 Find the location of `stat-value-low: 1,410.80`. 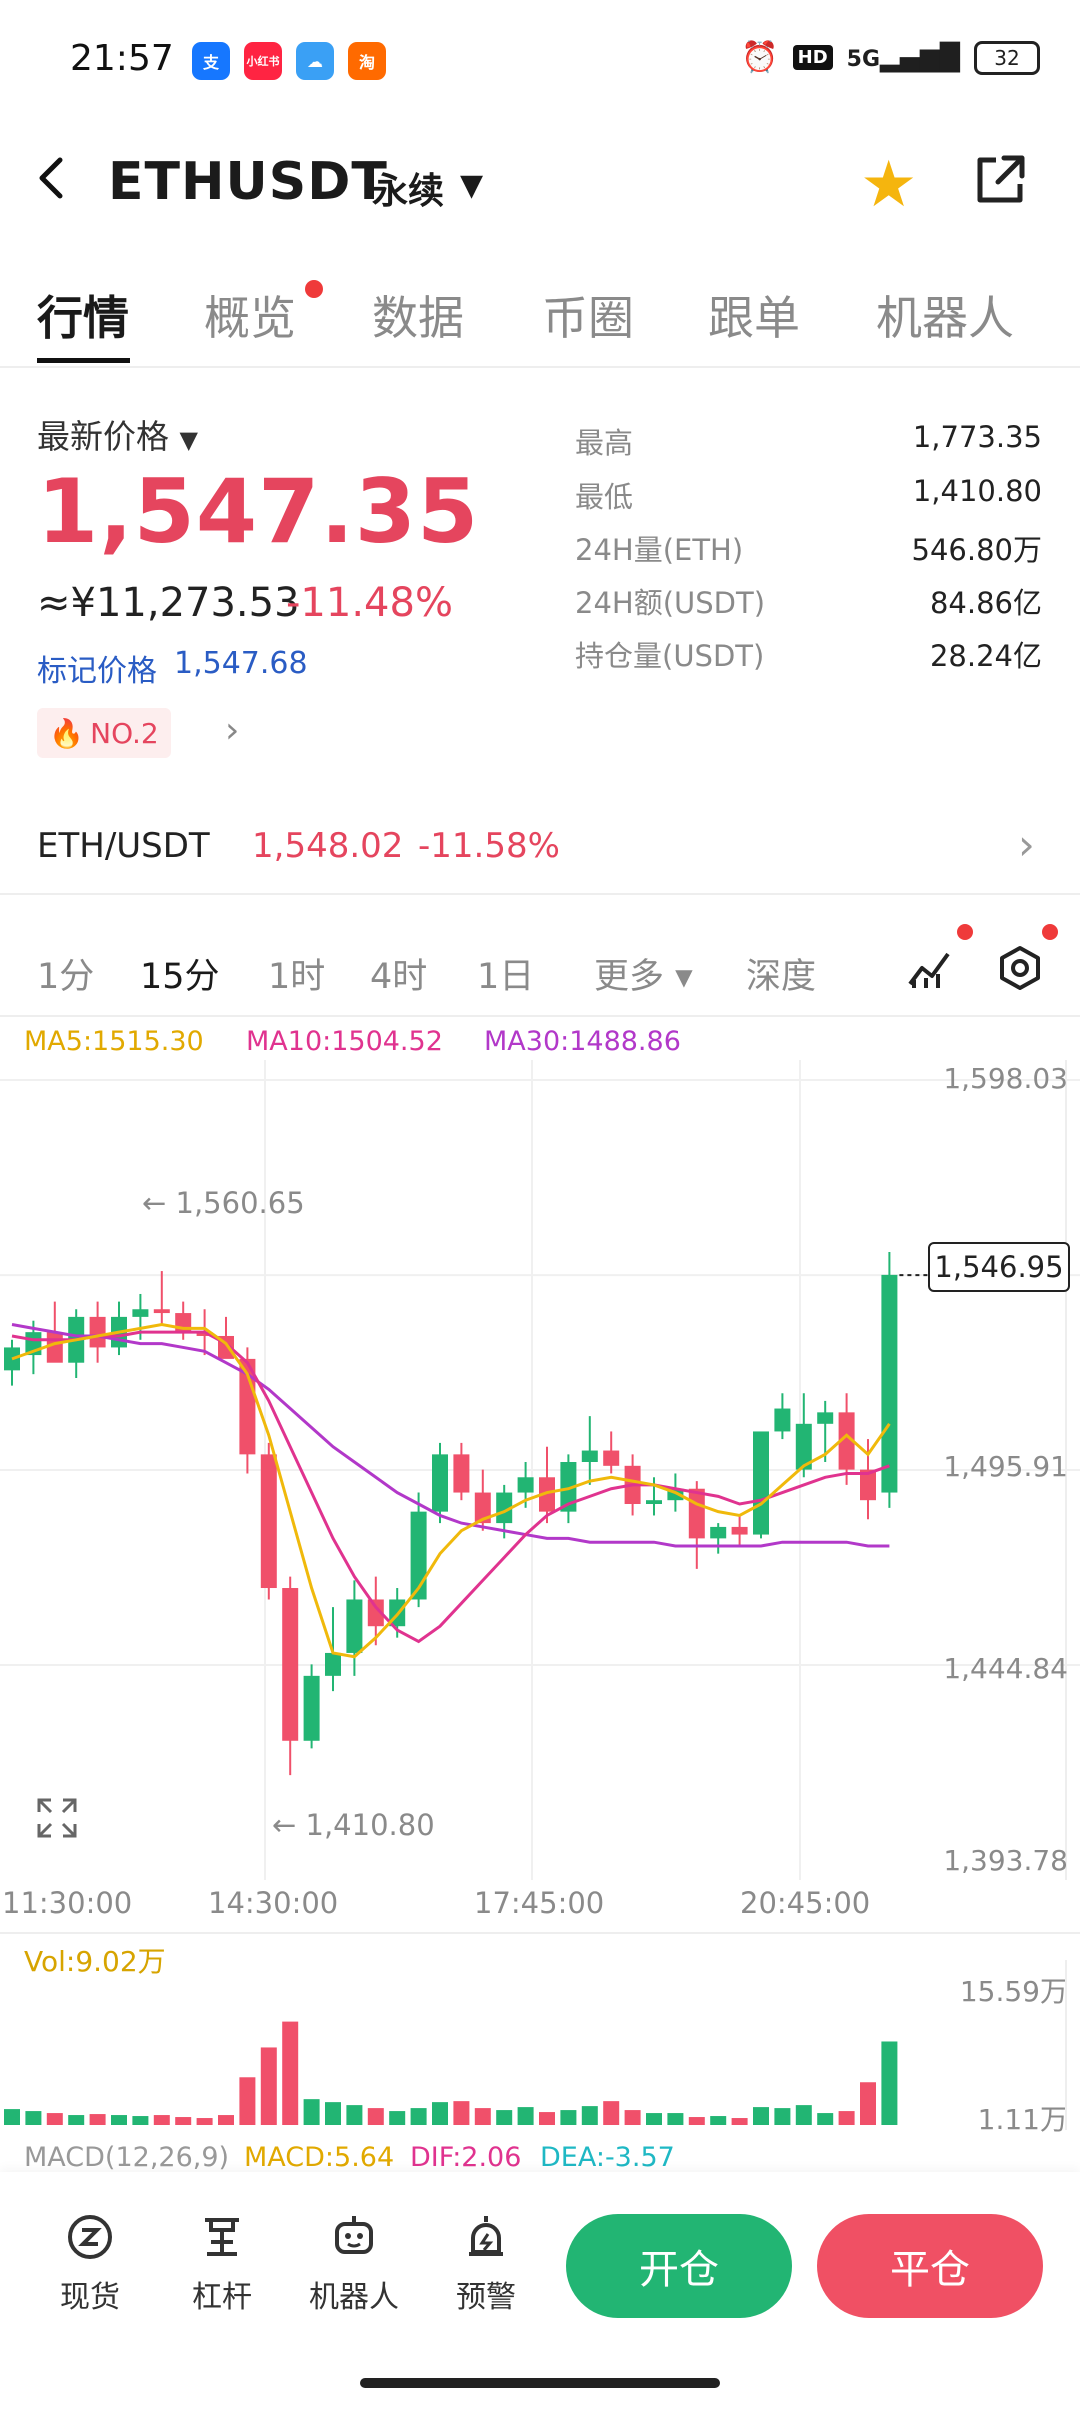

stat-value-low: 1,410.80 is located at coordinates (977, 491).